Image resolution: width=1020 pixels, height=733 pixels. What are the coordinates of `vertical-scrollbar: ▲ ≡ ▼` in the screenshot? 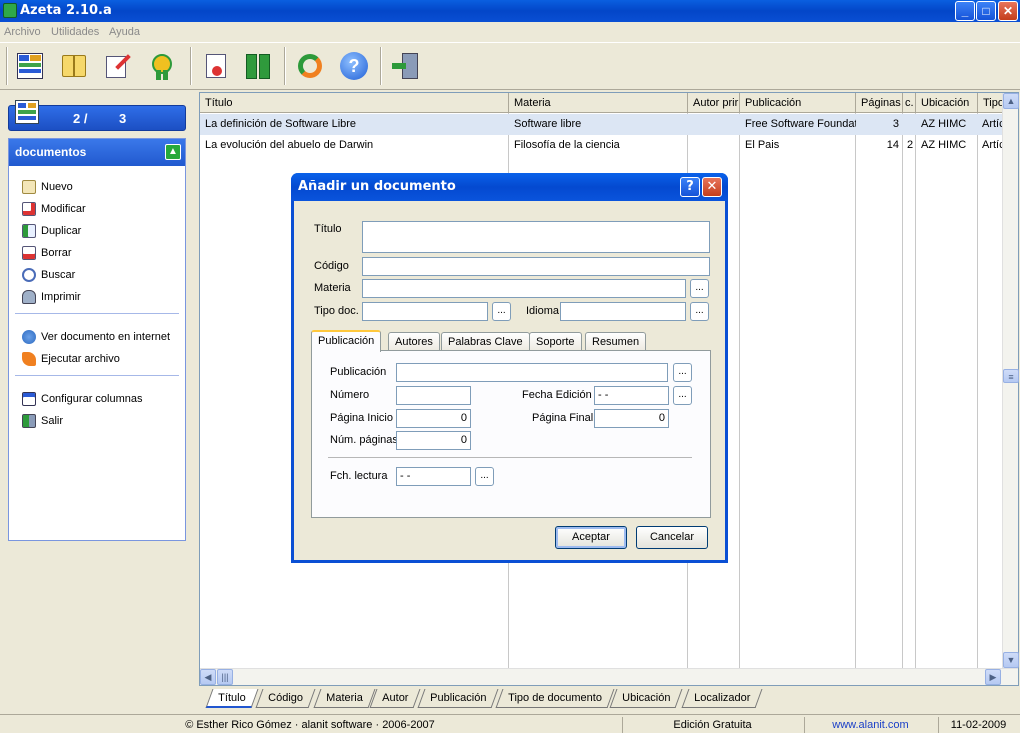 It's located at (1010, 381).